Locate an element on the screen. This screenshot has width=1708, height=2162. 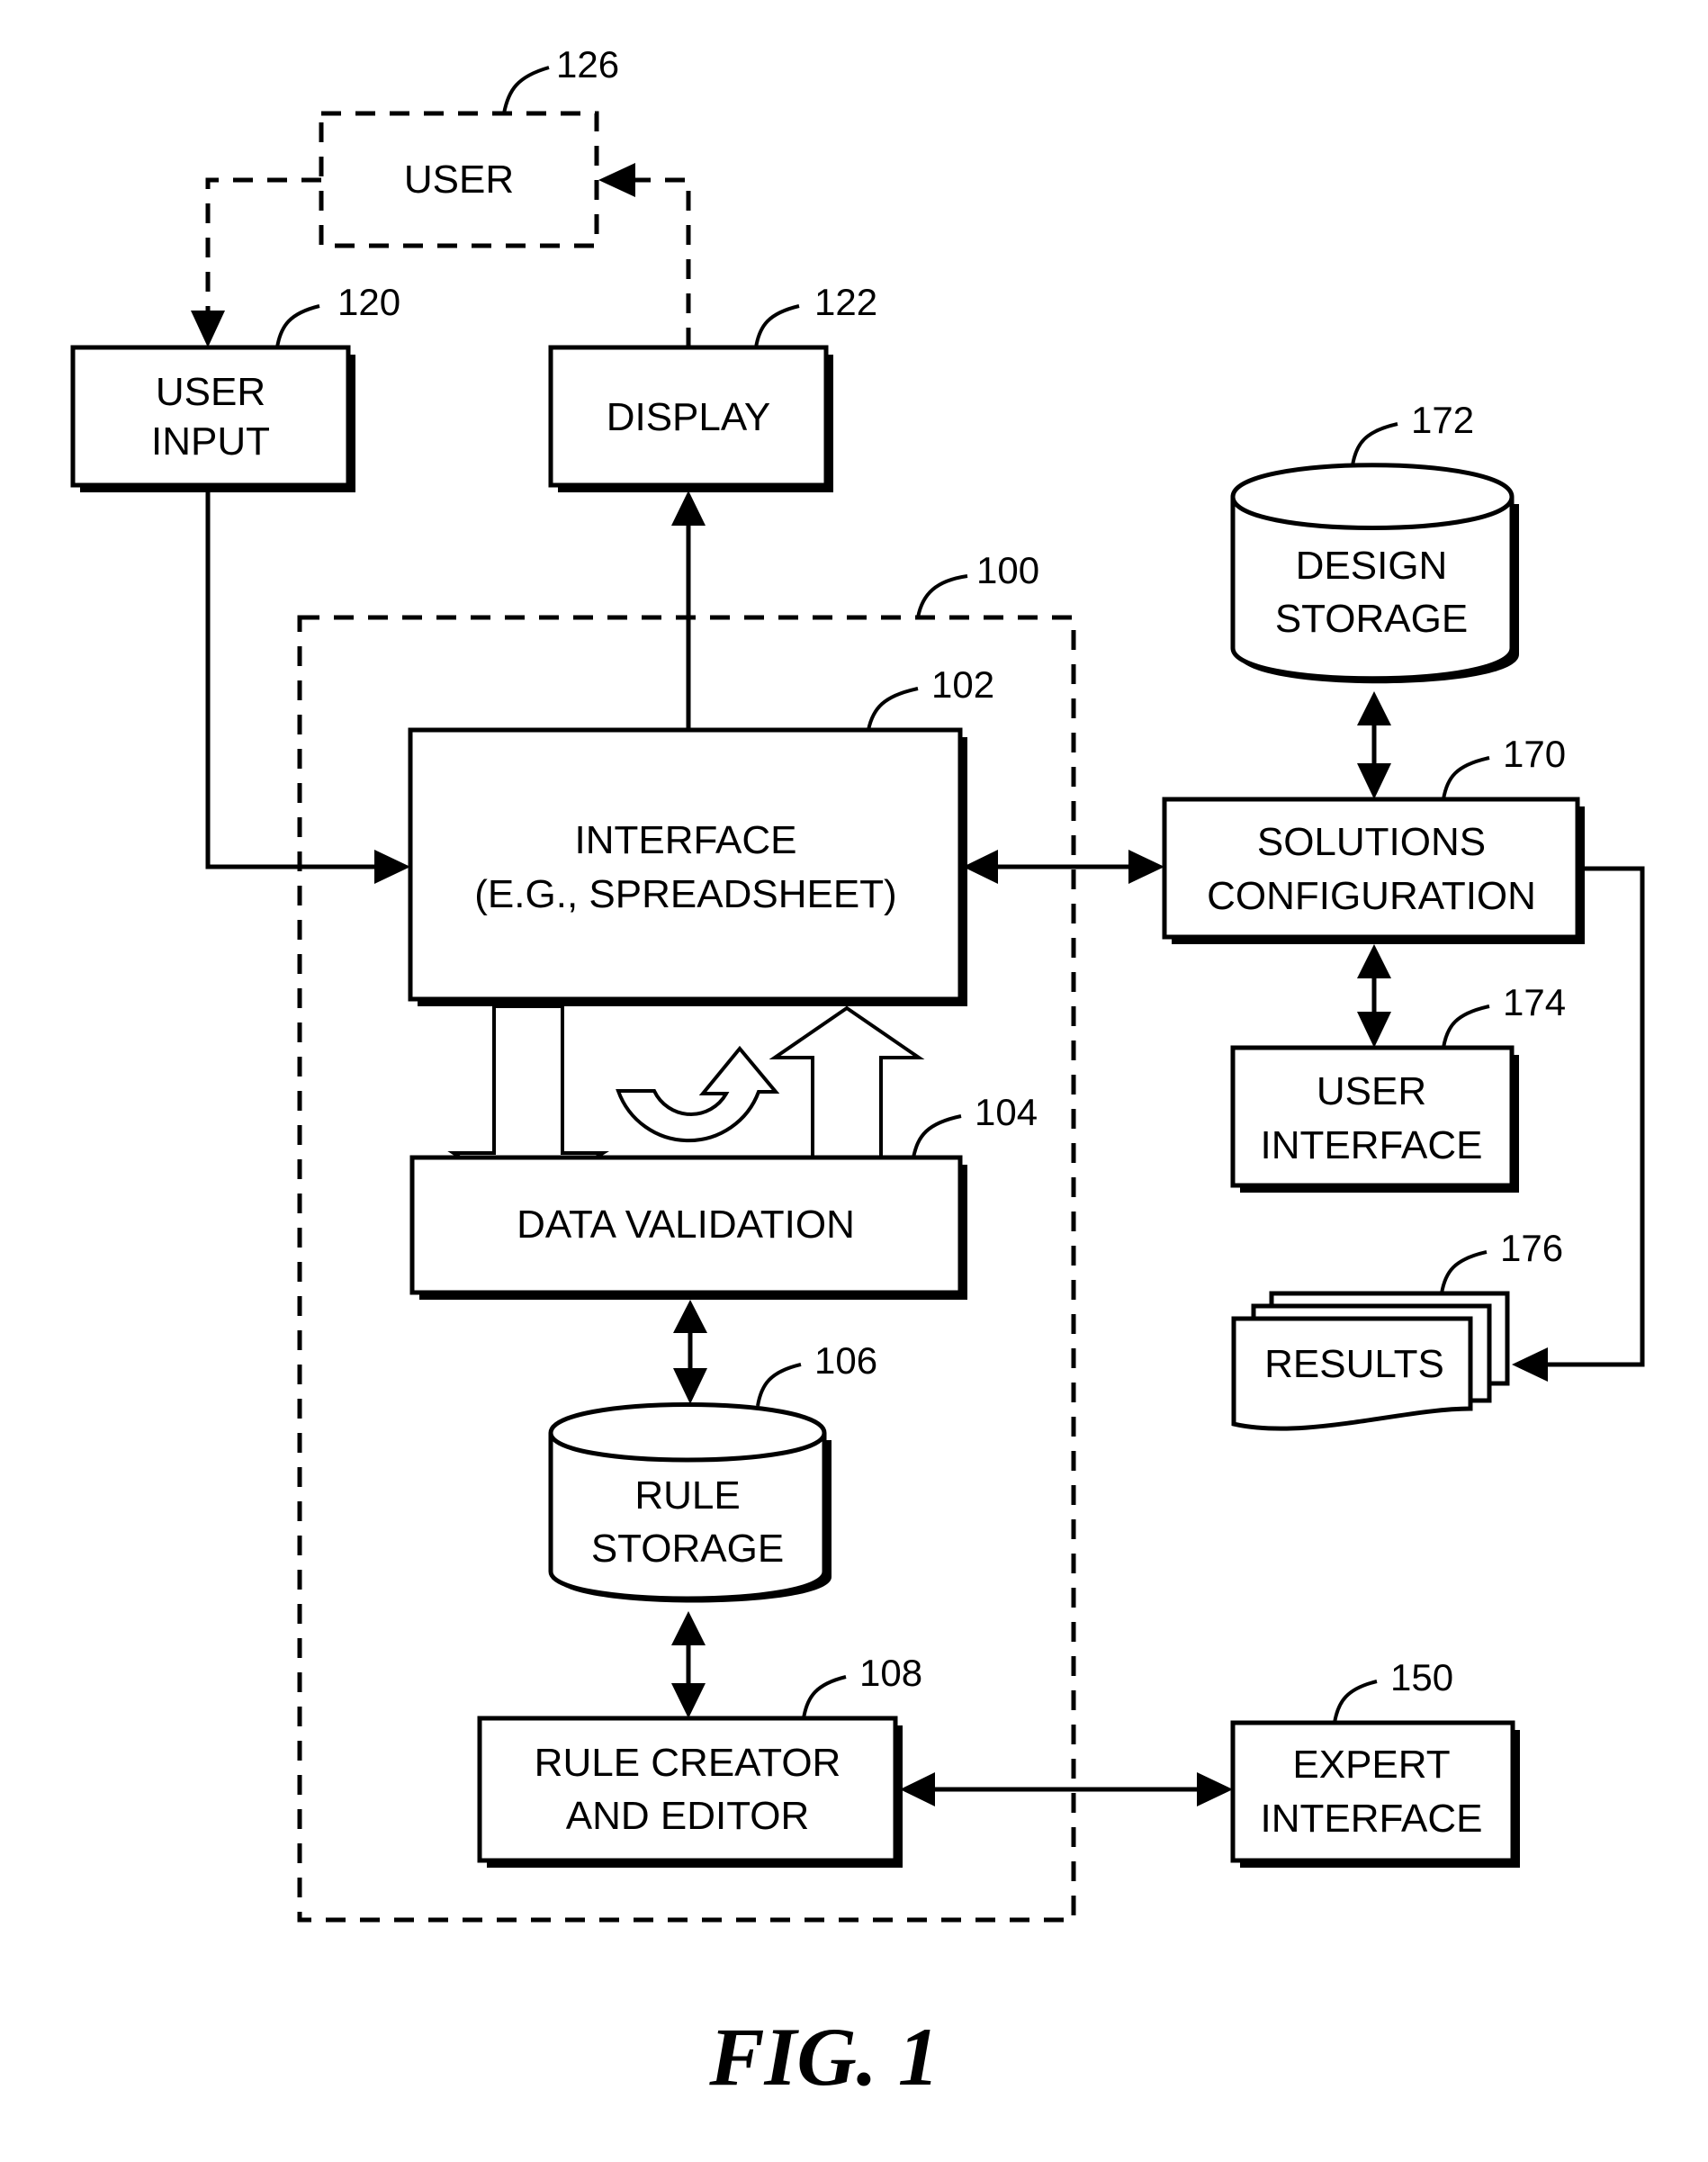
dashed-connector-user-to-input is located at coordinates (263, 244).